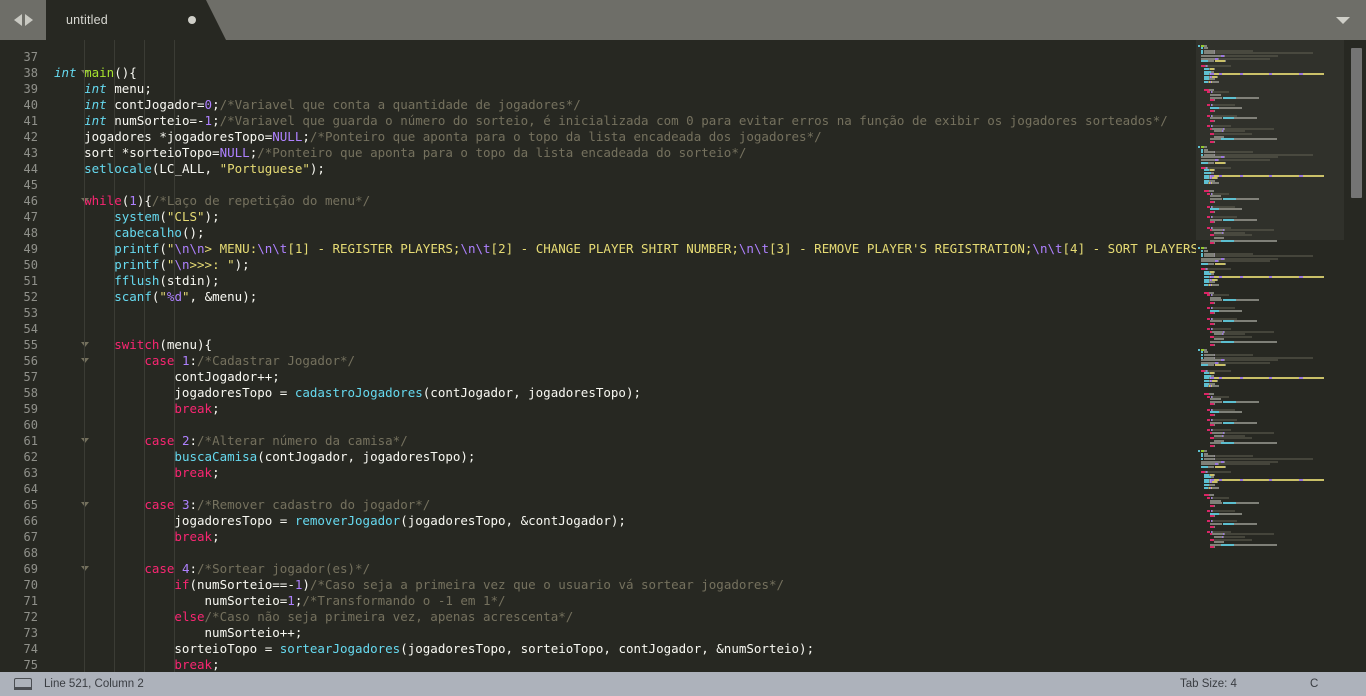 This screenshot has height=696, width=1366. I want to click on line-number: 69, so click(30, 569).